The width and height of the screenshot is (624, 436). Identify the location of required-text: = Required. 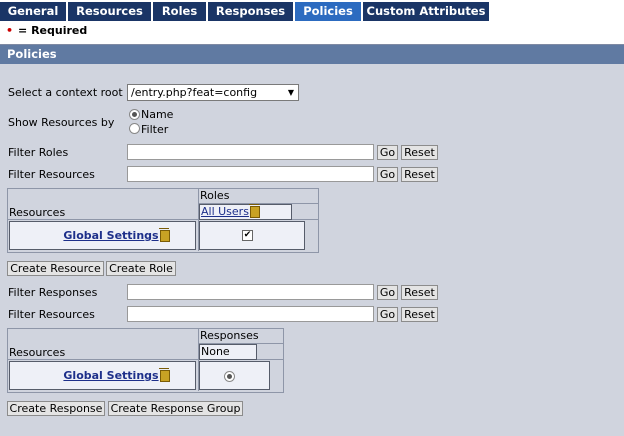
(53, 30).